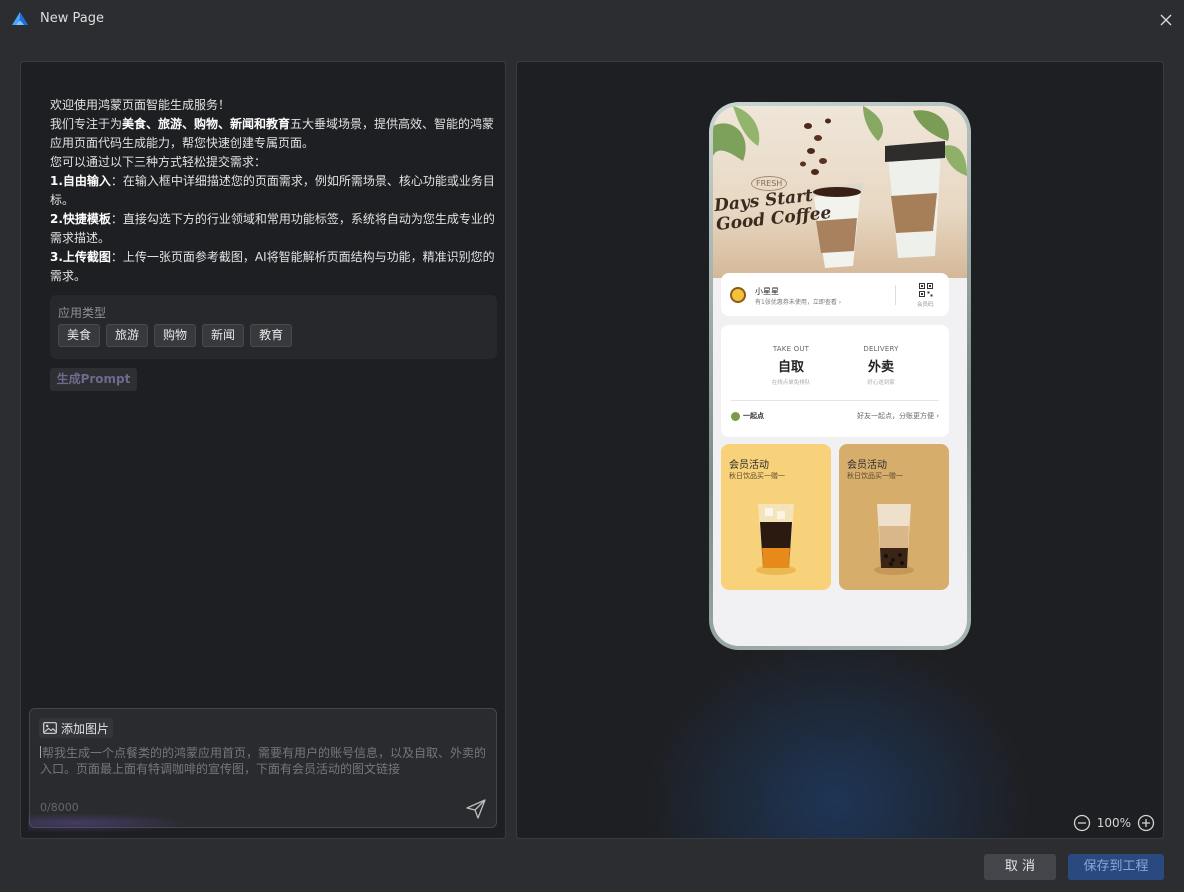 This screenshot has height=892, width=1184. Describe the element at coordinates (791, 349) in the screenshot. I see `pickup-en: TAKE OUT` at that location.